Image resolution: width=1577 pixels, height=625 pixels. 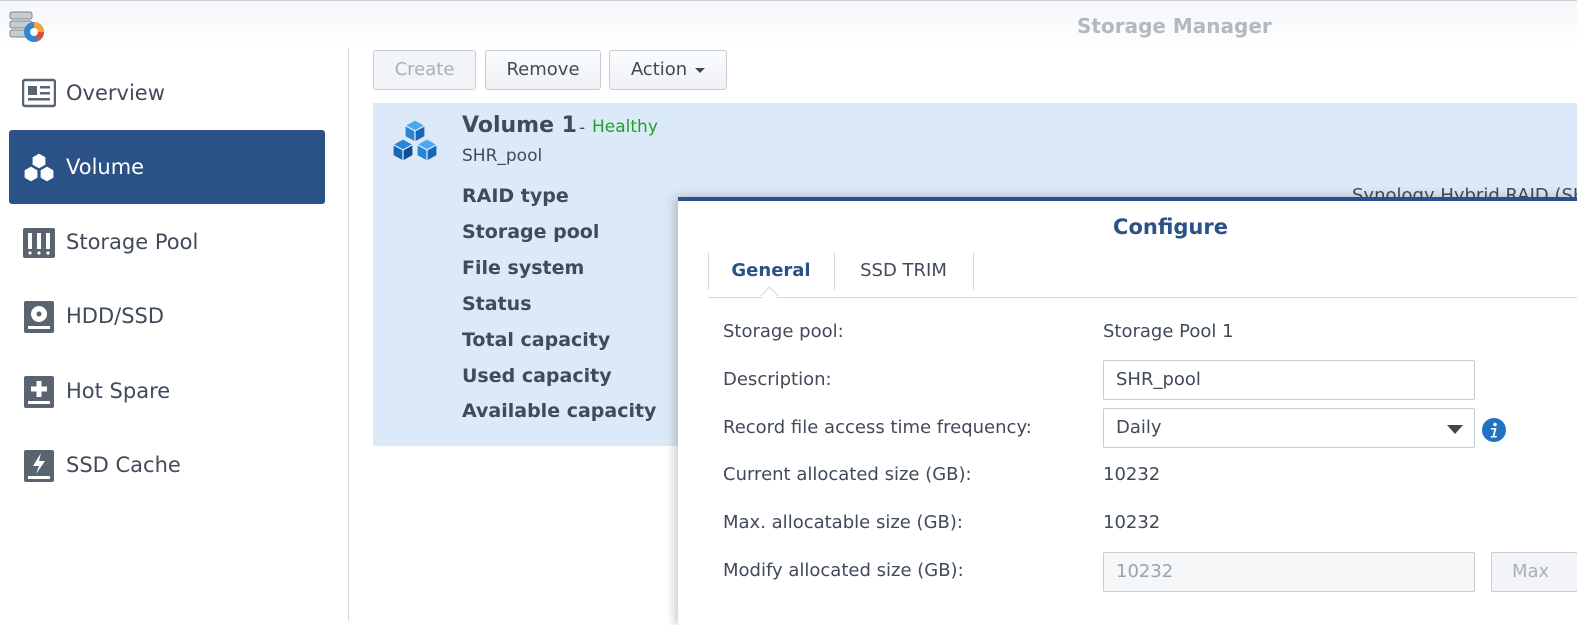 I want to click on description-label: Description:, so click(x=777, y=379).